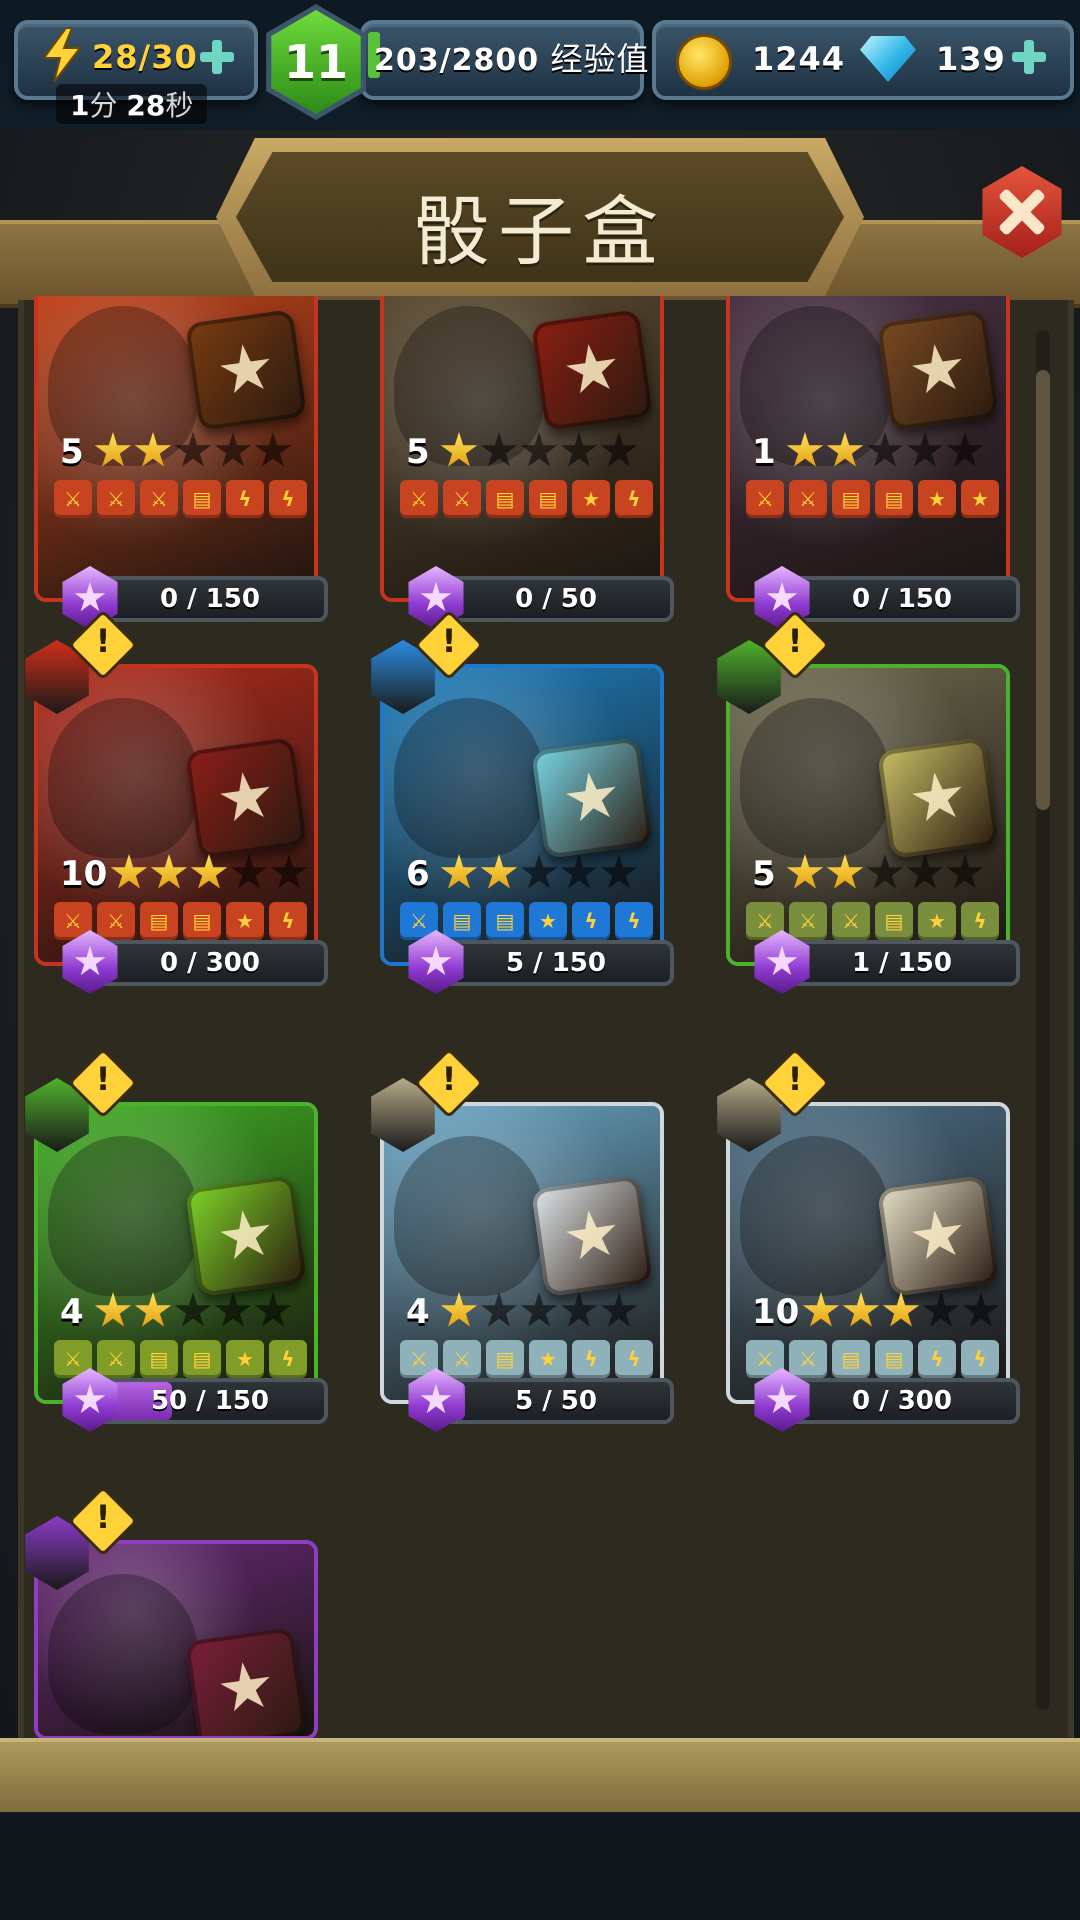 Image resolution: width=1080 pixels, height=1920 pixels. What do you see at coordinates (176, 815) in the screenshot?
I see `dice-card: 10 ⚔ ⚔ ▤ ▤ ★ ϟ` at bounding box center [176, 815].